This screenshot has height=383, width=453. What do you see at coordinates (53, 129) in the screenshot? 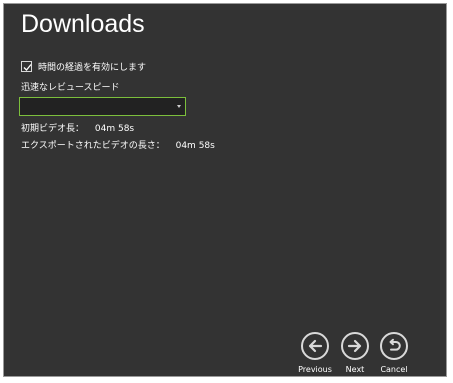
I see `original-length-label: 初期ビデオ長：` at bounding box center [53, 129].